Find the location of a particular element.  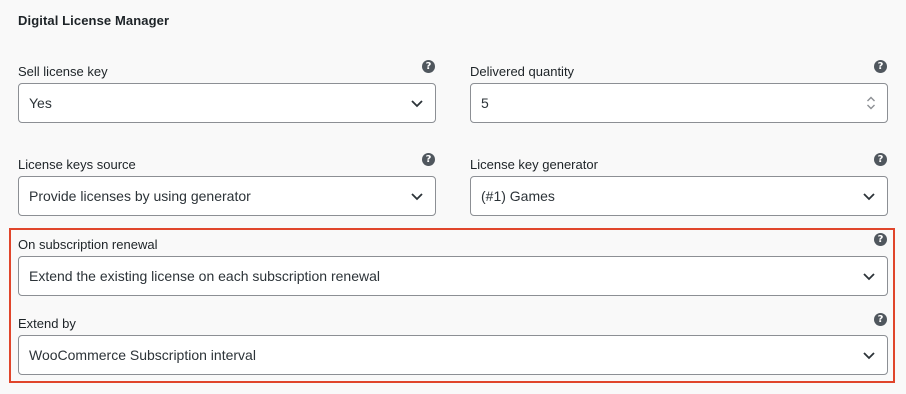

sell-license-key-help-icon: ? is located at coordinates (428, 66).